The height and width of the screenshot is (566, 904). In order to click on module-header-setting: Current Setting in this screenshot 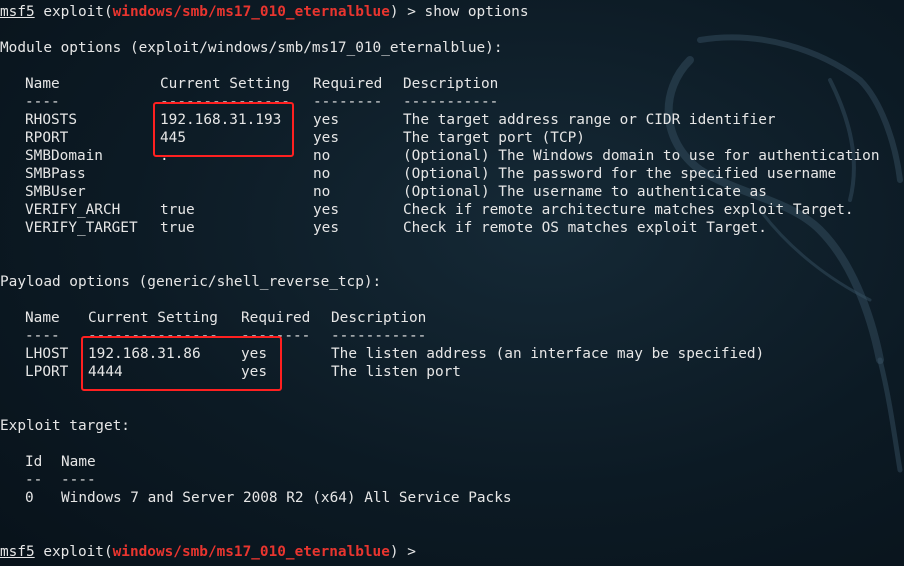, I will do `click(225, 84)`.